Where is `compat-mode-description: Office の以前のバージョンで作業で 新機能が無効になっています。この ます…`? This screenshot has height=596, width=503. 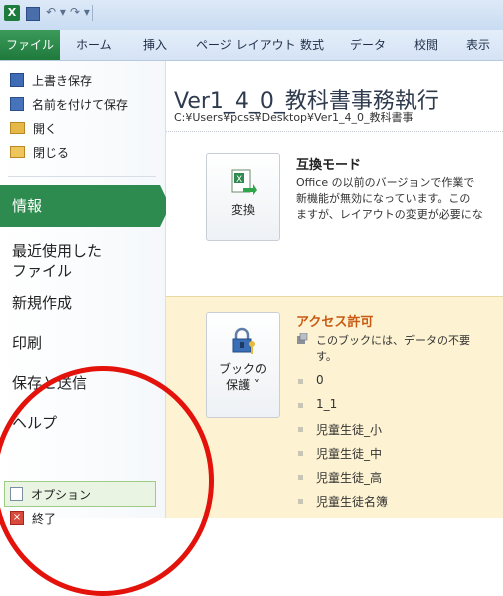
compat-mode-description: Office の以前のバージョンで作業で 新機能が無効になっています。この ます… is located at coordinates (399, 199).